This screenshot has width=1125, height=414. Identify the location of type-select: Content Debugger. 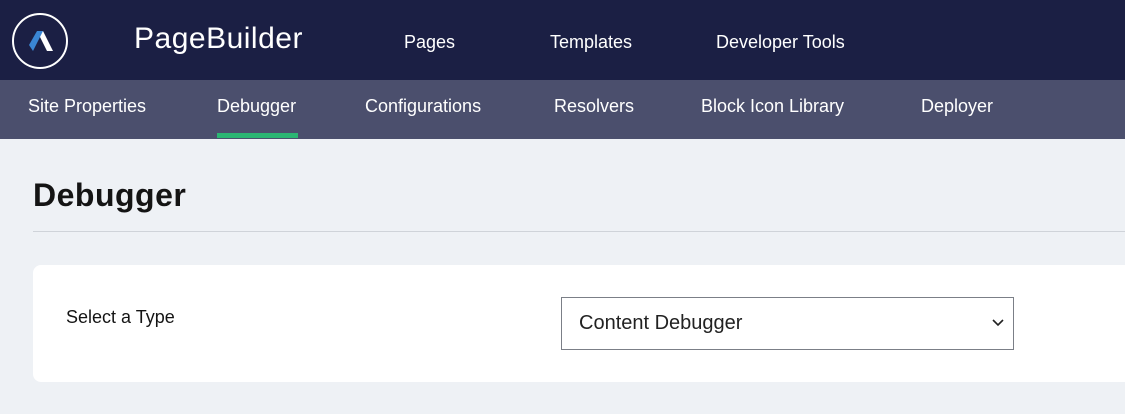
(787, 323).